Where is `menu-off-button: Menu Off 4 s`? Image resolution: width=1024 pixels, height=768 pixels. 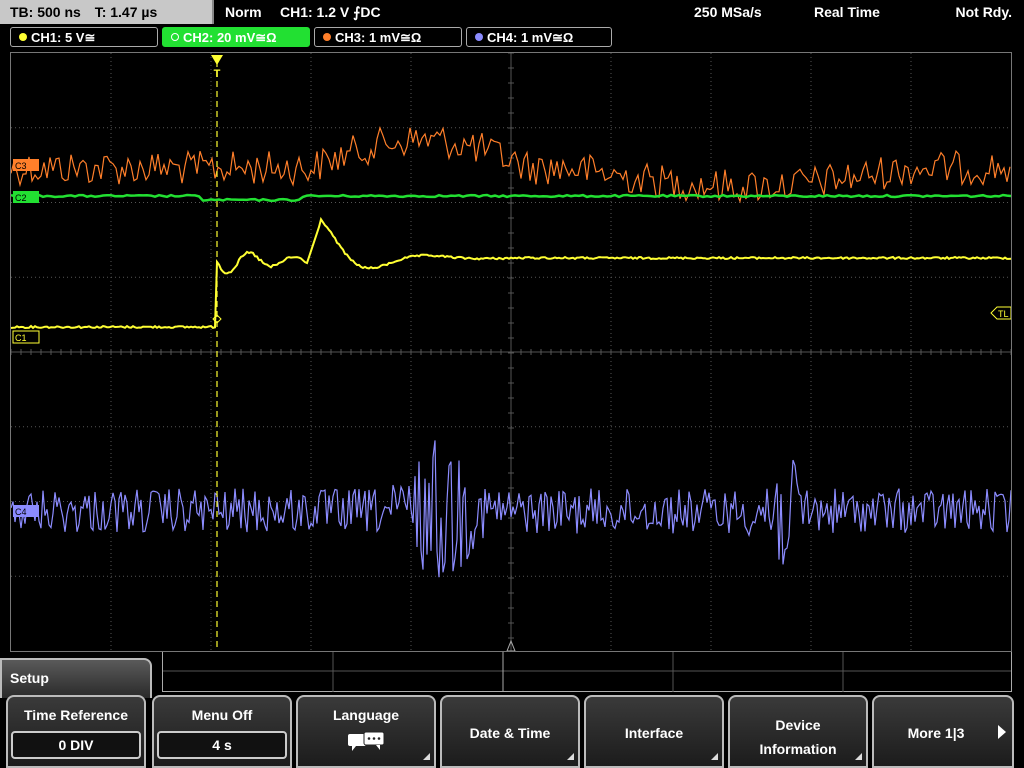 menu-off-button: Menu Off 4 s is located at coordinates (222, 731).